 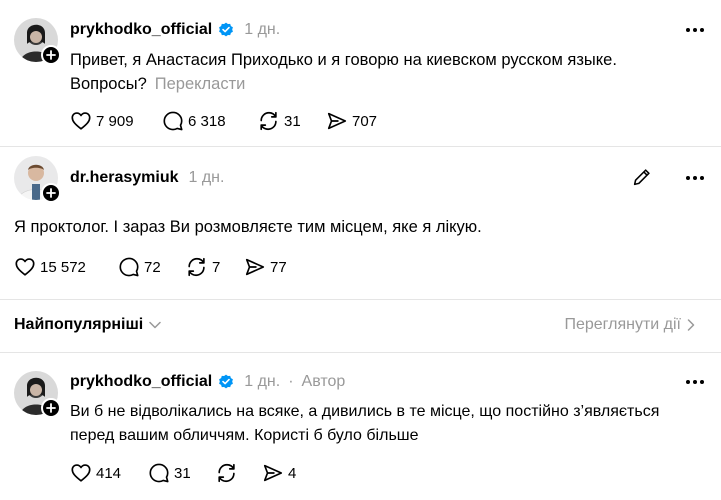 I want to click on edit-icon, so click(x=643, y=178).